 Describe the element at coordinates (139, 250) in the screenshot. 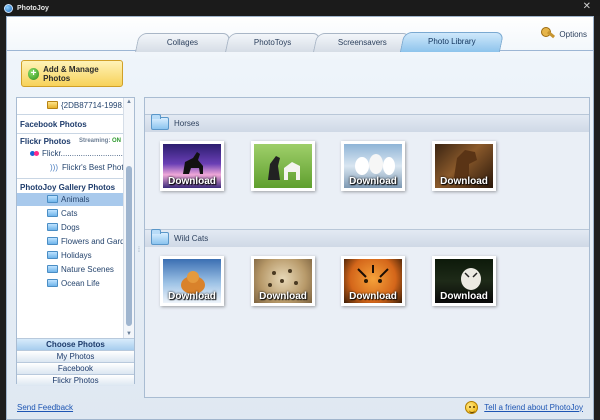

I see `panel-splitter: ⁞` at that location.